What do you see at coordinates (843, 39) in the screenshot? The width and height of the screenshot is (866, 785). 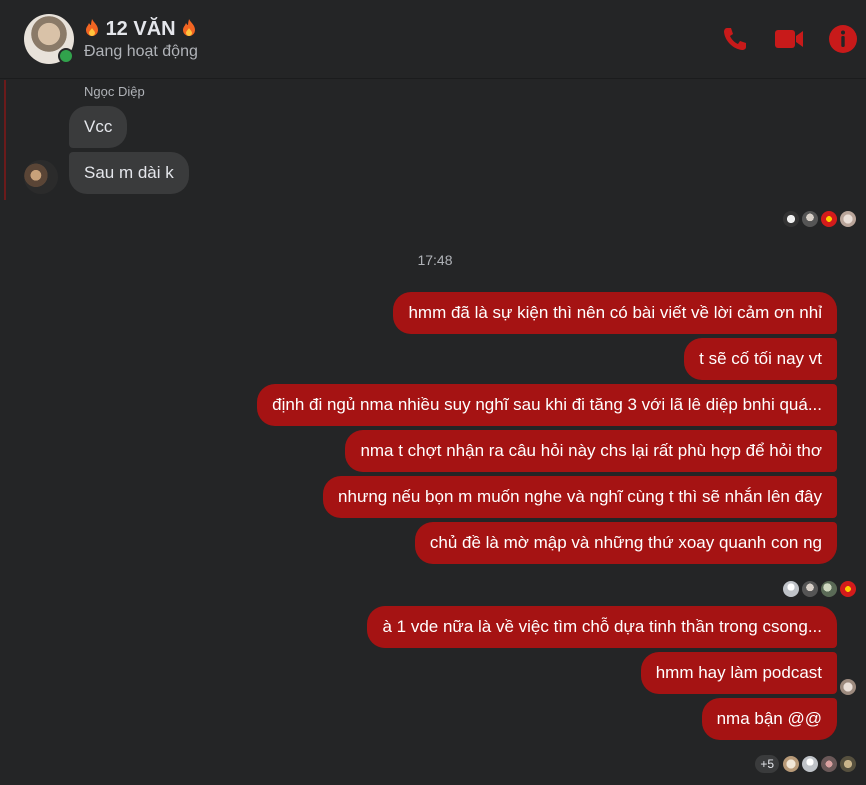 I see `info-icon` at bounding box center [843, 39].